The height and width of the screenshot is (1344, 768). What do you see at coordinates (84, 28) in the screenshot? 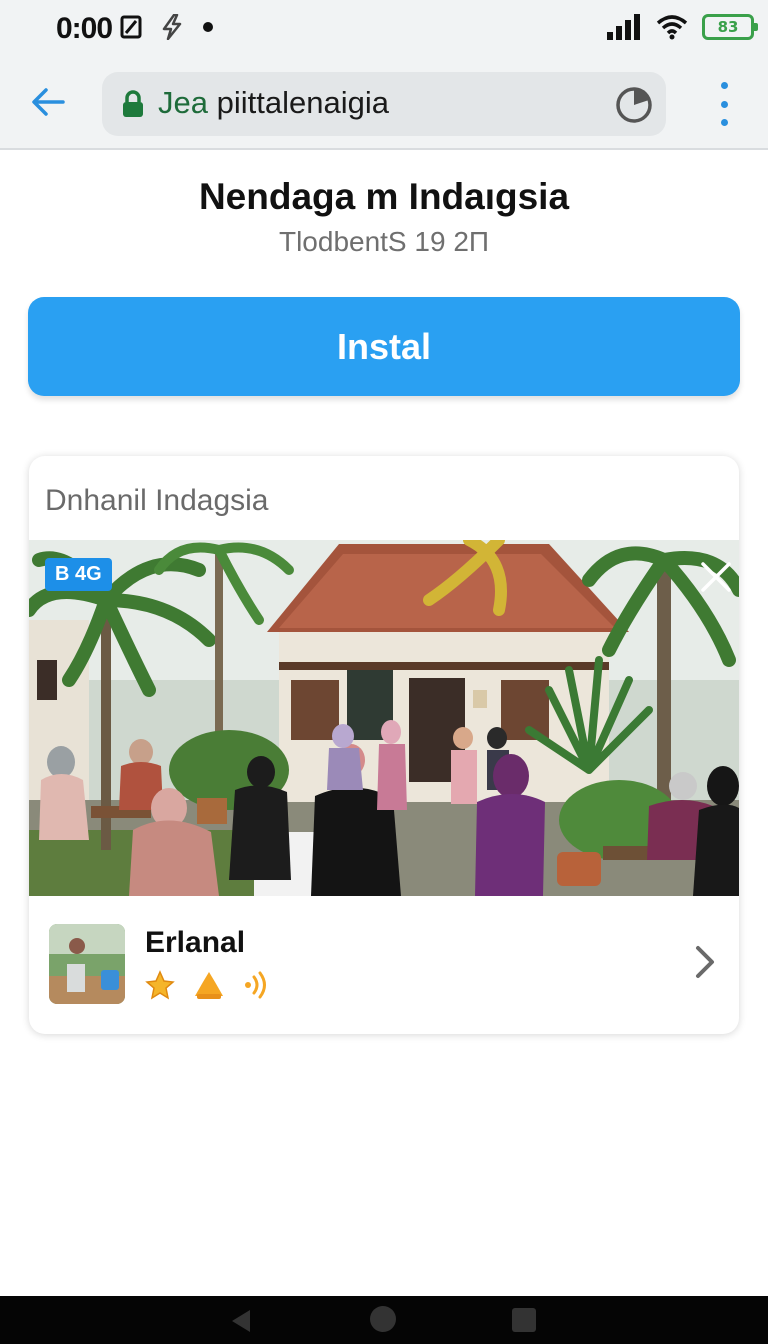
I see `status-time: 0:00` at bounding box center [84, 28].